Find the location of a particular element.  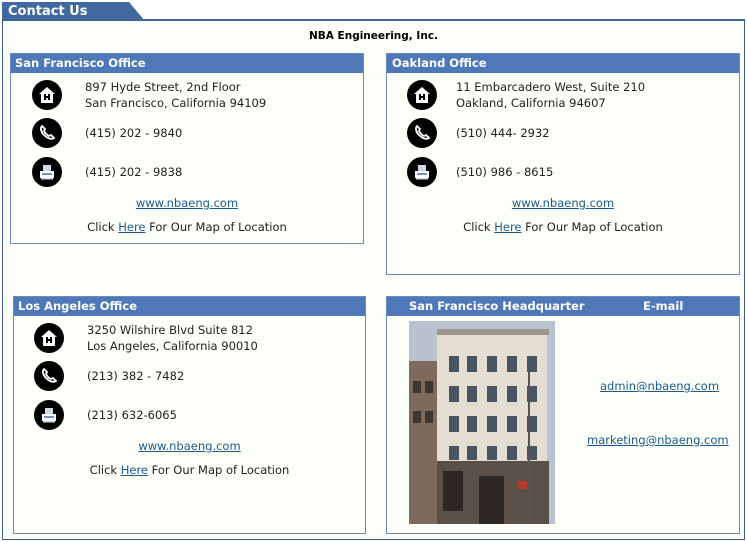

oak-address-line1: 11 Embarcadero West, Suite 210 is located at coordinates (551, 87).